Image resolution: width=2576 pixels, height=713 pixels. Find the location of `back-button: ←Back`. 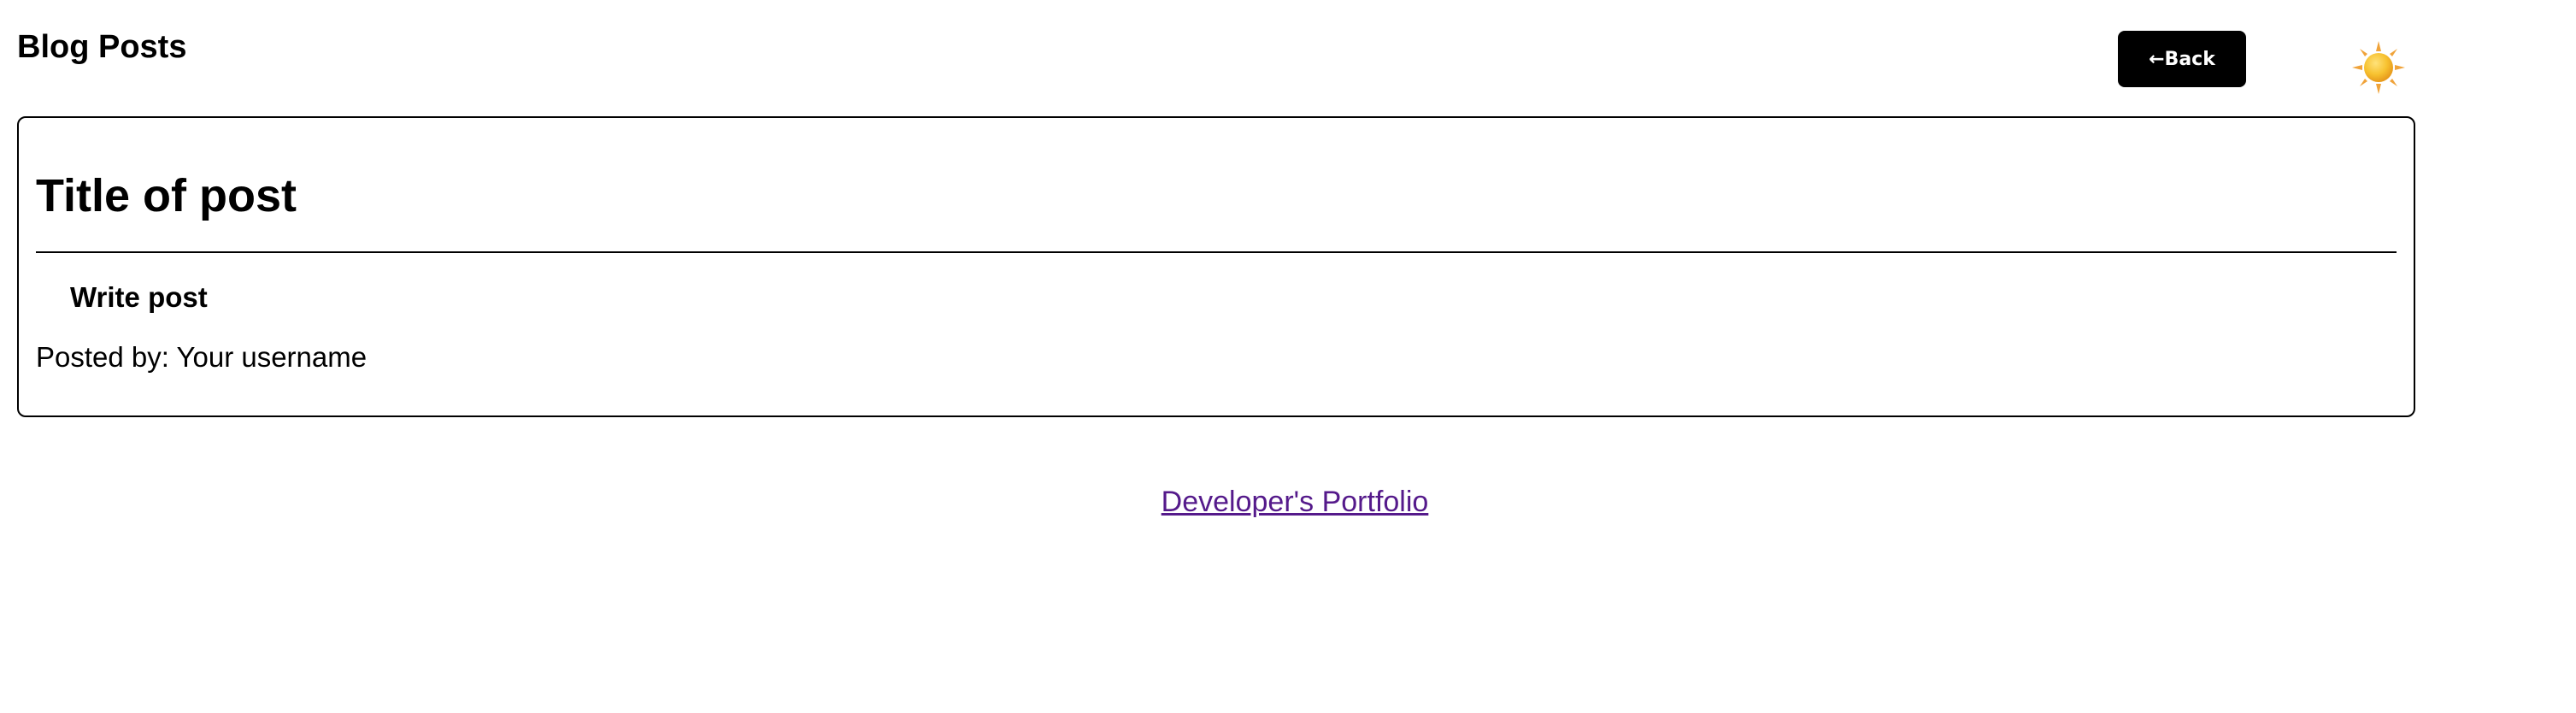

back-button: ←Back is located at coordinates (2182, 59).